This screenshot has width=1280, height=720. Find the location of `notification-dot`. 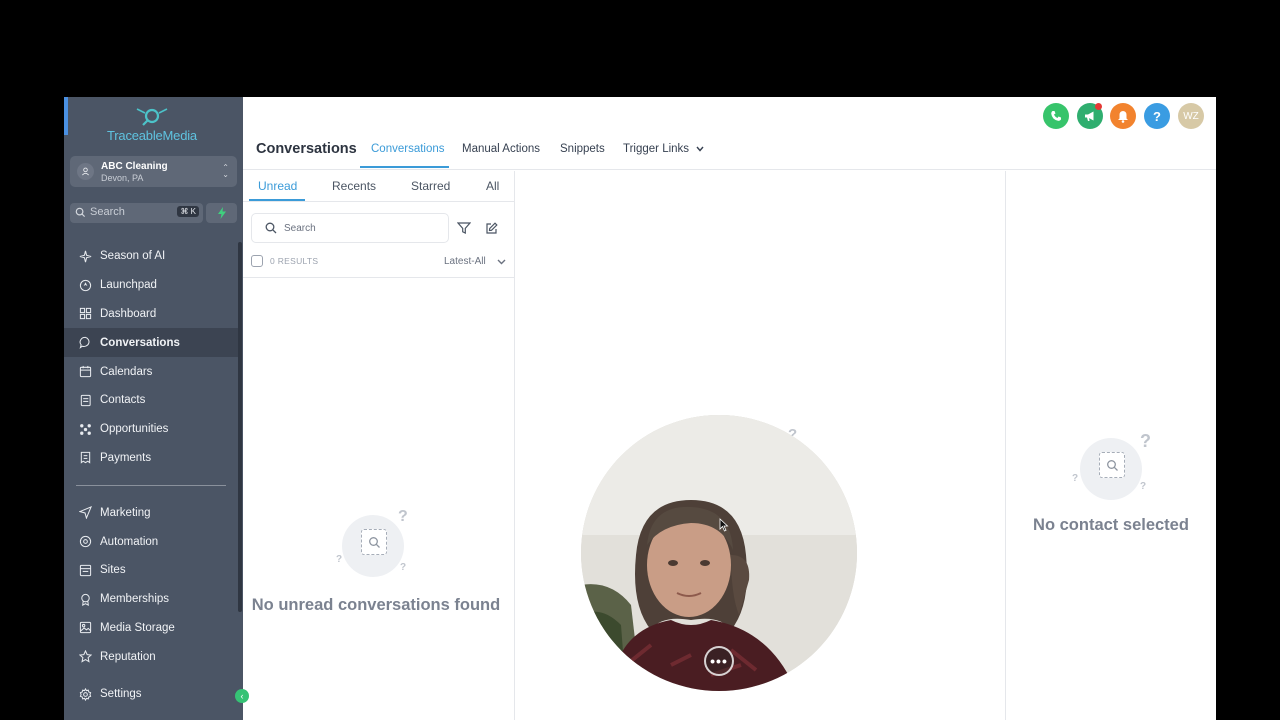

notification-dot is located at coordinates (1098, 106).